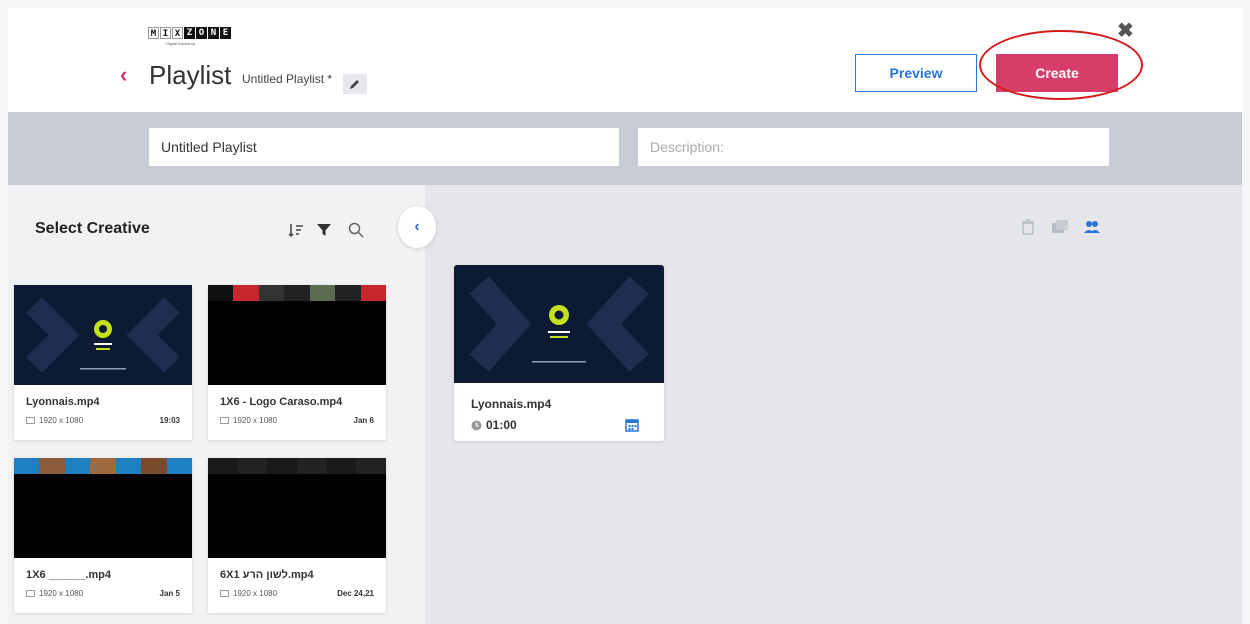 Image resolution: width=1250 pixels, height=624 pixels. I want to click on playlist-item-thumbnail, so click(559, 324).